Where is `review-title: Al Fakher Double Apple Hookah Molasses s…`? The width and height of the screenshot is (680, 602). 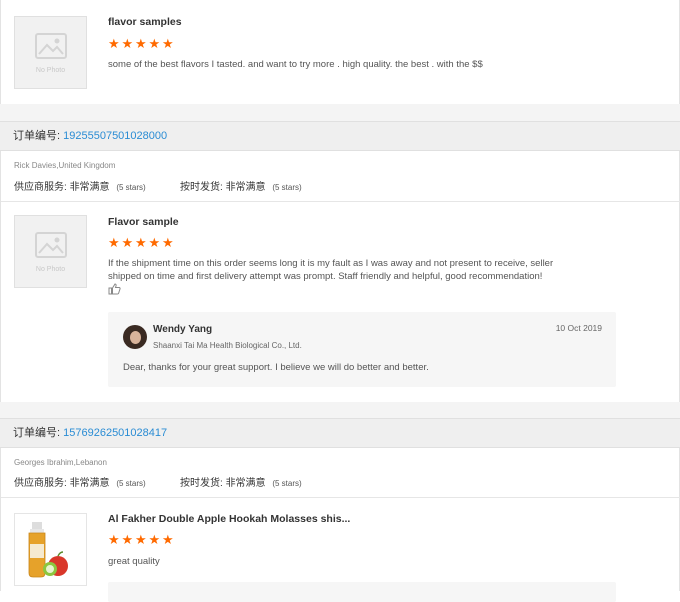 review-title: Al Fakher Double Apple Hookah Molasses s… is located at coordinates (229, 519).